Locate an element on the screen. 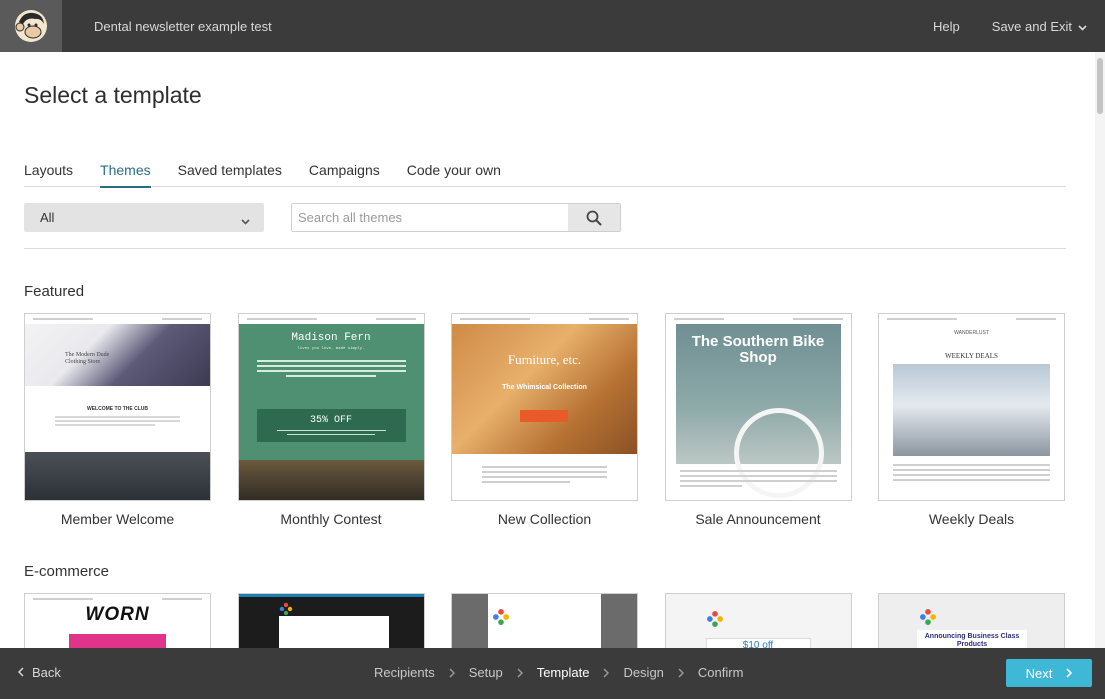  template-card-ecommerce-5: Announcing Business Class Products is located at coordinates (971, 621).